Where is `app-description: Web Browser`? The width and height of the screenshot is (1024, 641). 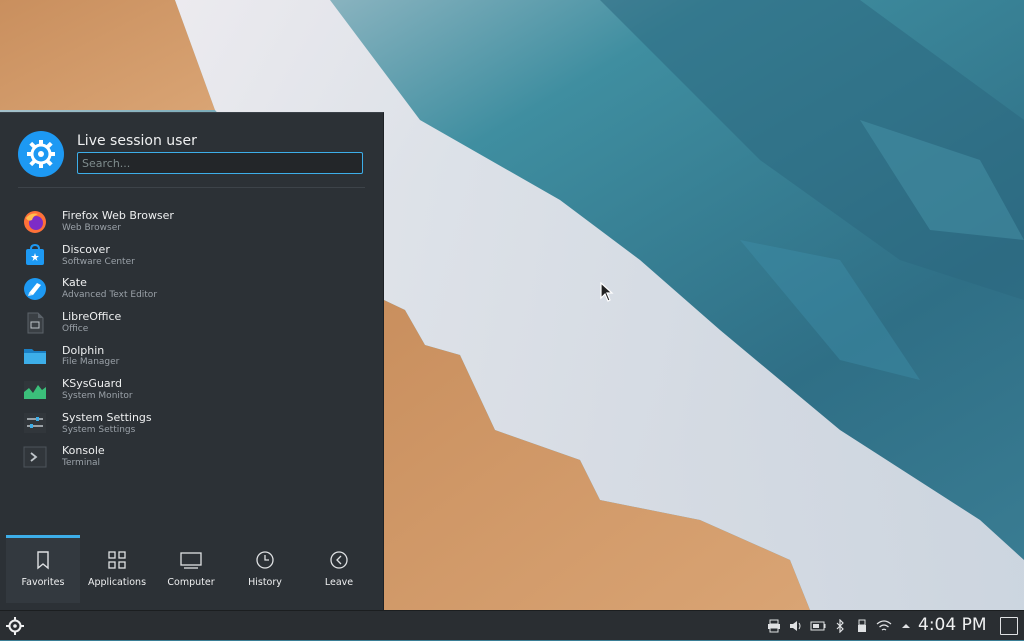 app-description: Web Browser is located at coordinates (91, 227).